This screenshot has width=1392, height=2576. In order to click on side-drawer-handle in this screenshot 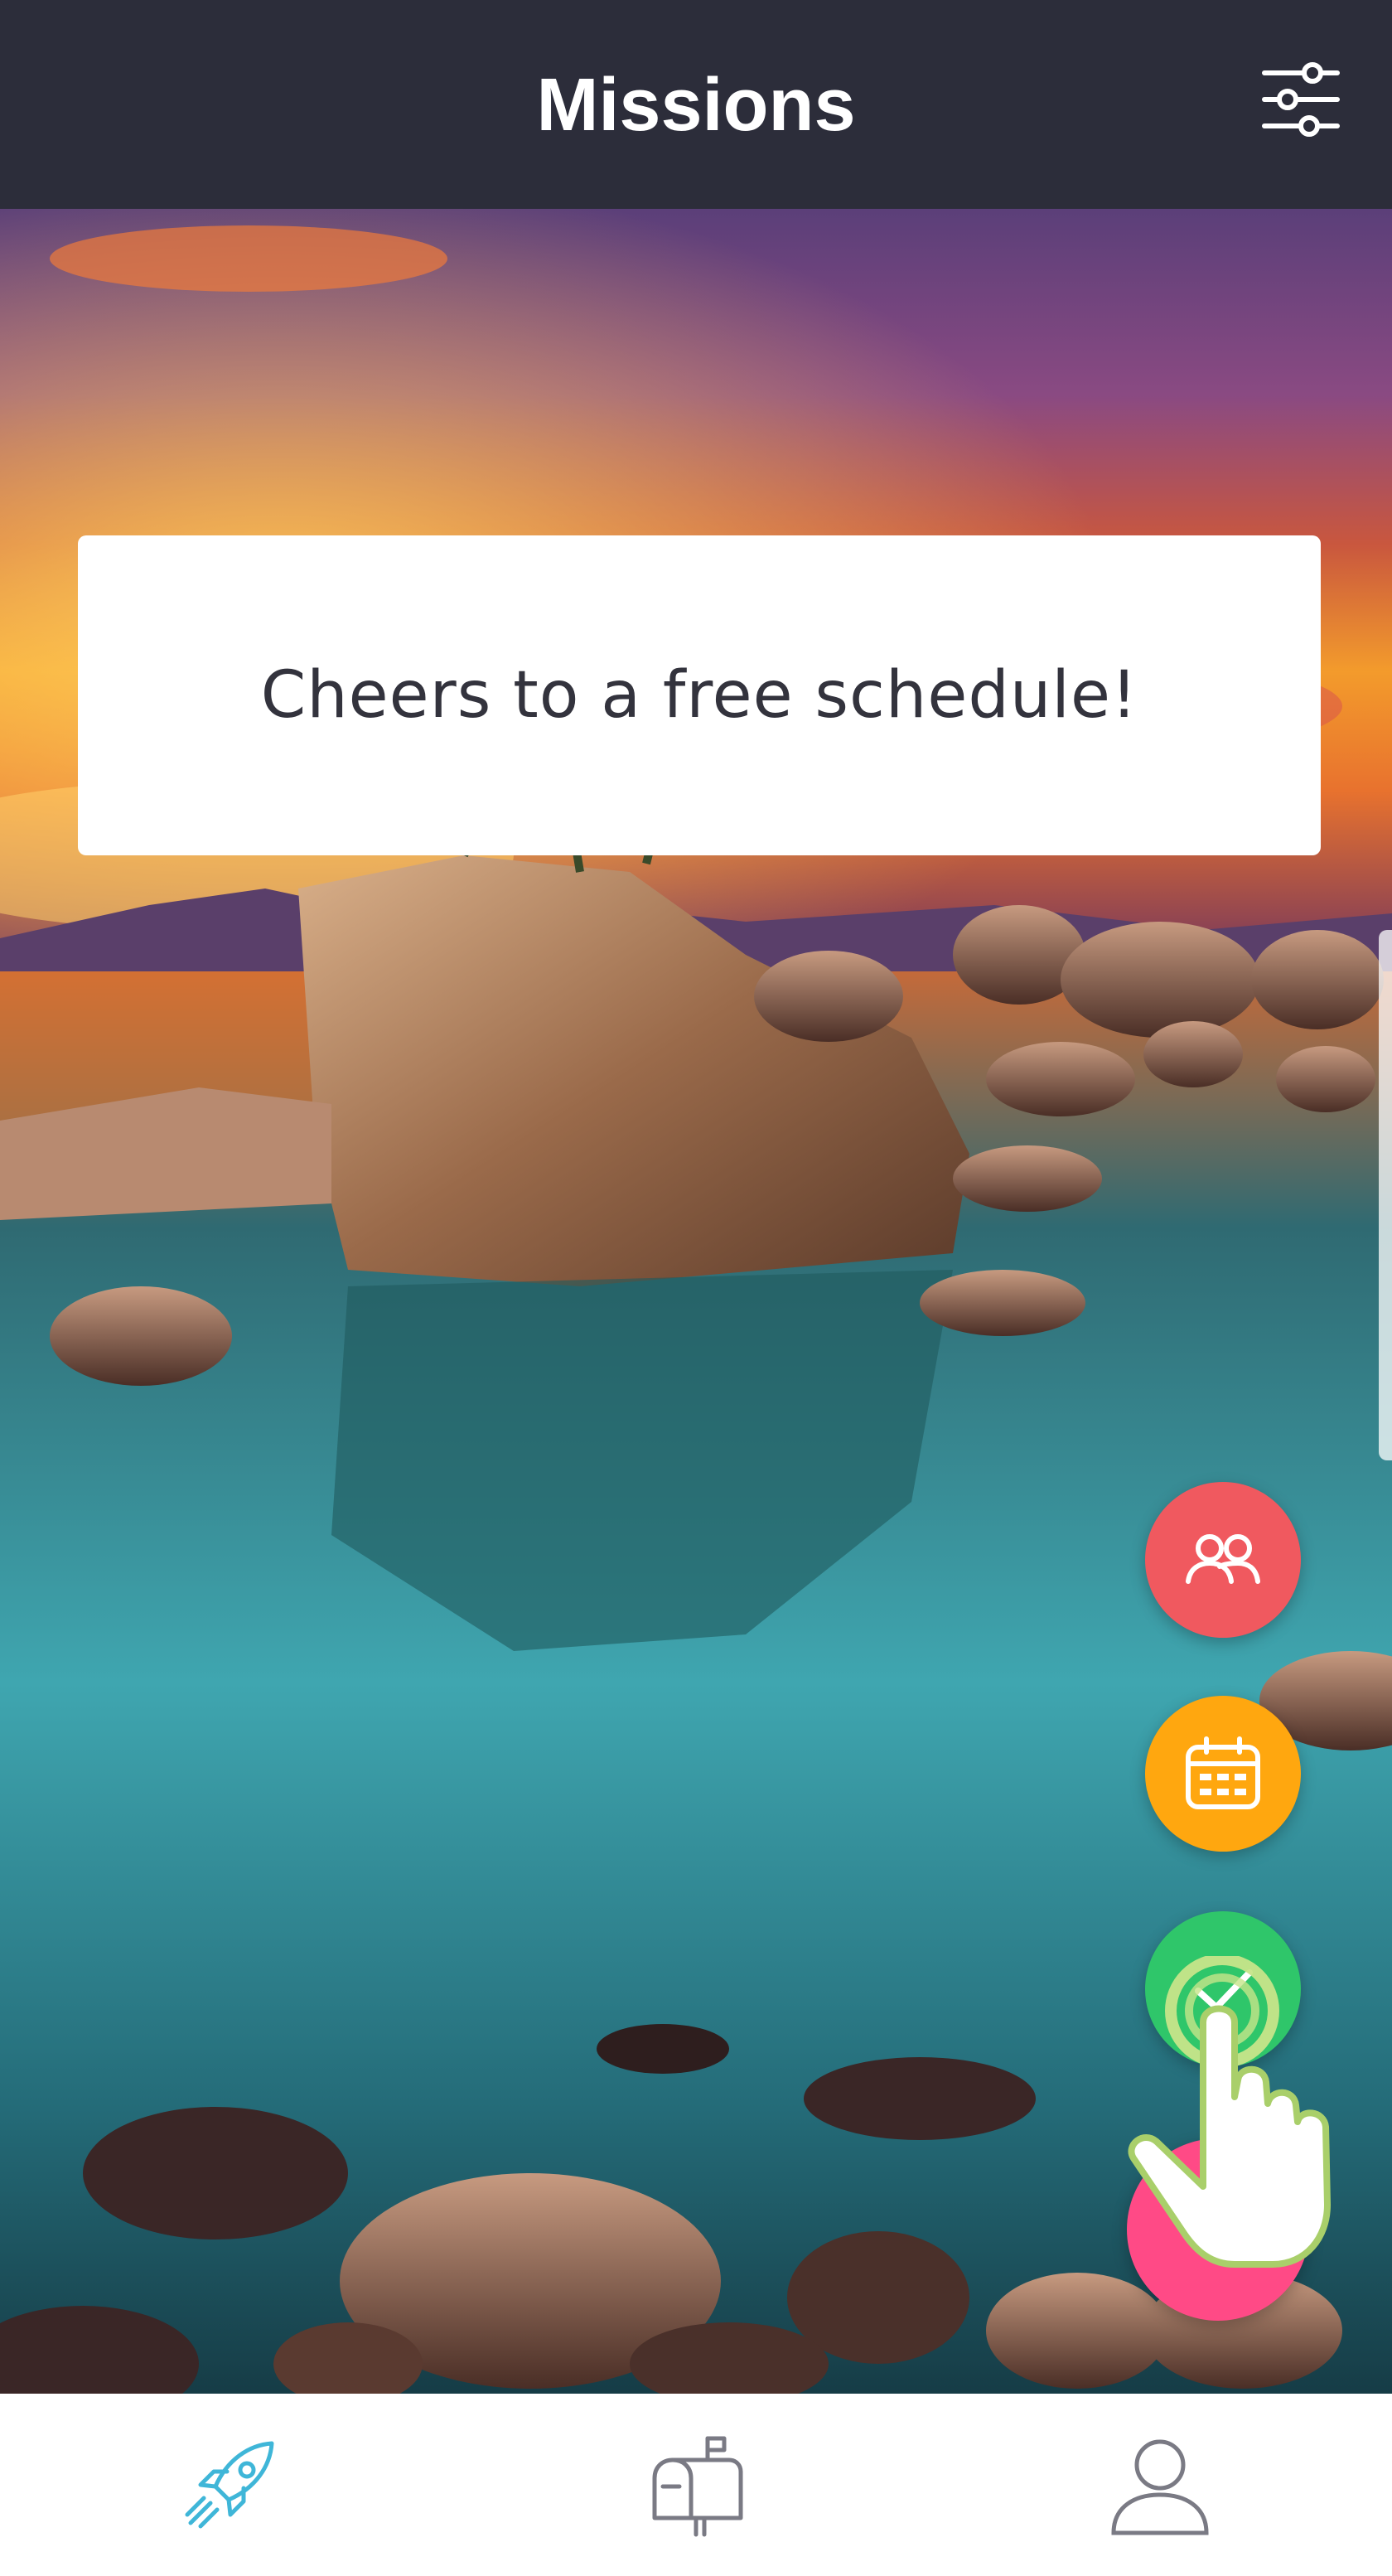, I will do `click(1385, 1195)`.